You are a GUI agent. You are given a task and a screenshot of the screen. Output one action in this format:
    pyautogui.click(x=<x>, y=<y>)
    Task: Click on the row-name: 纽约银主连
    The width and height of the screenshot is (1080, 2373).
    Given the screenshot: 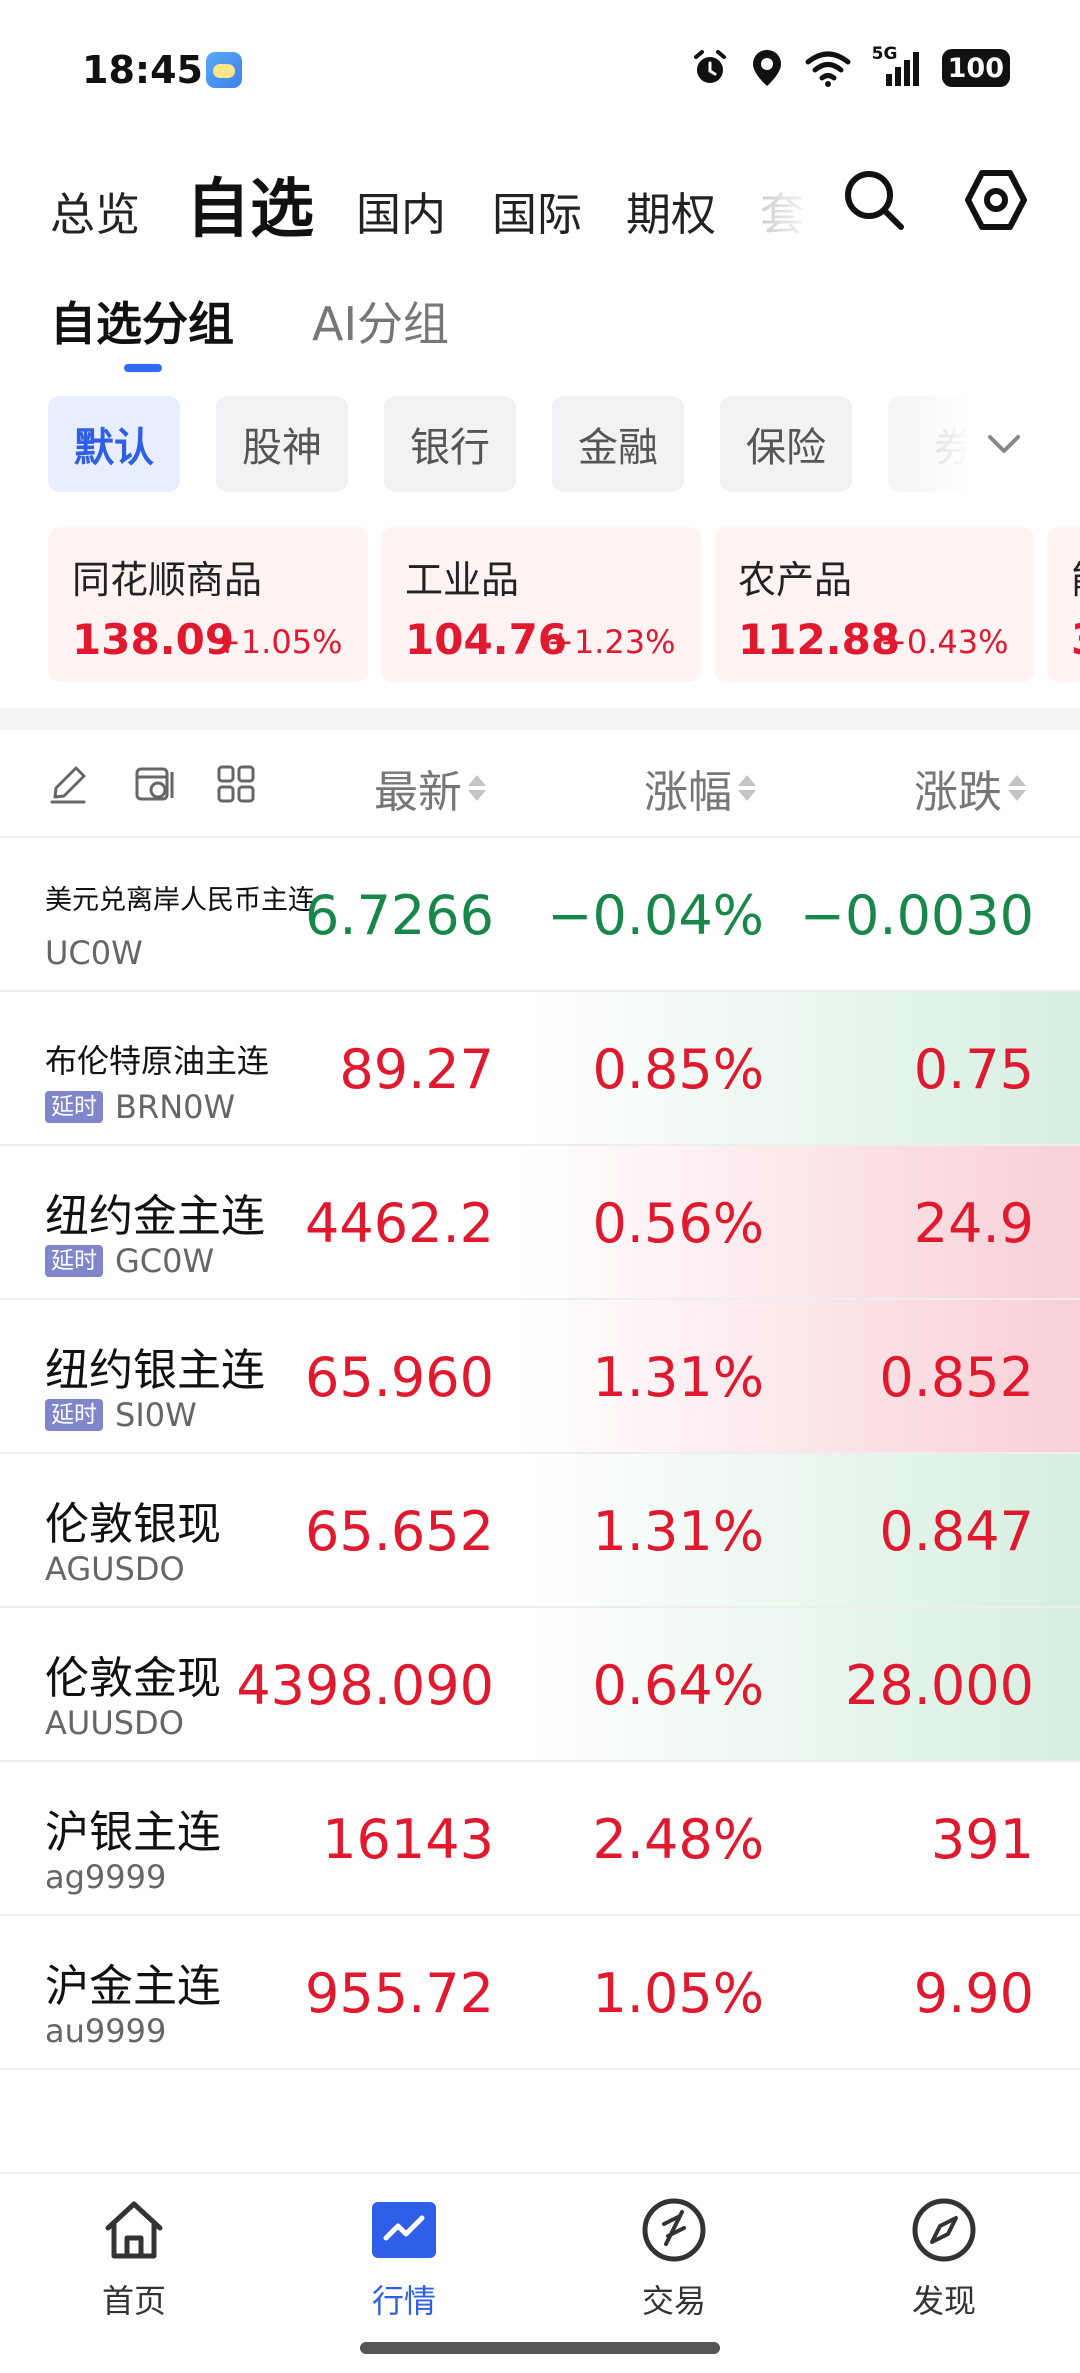 What is the action you would take?
    pyautogui.click(x=155, y=1370)
    